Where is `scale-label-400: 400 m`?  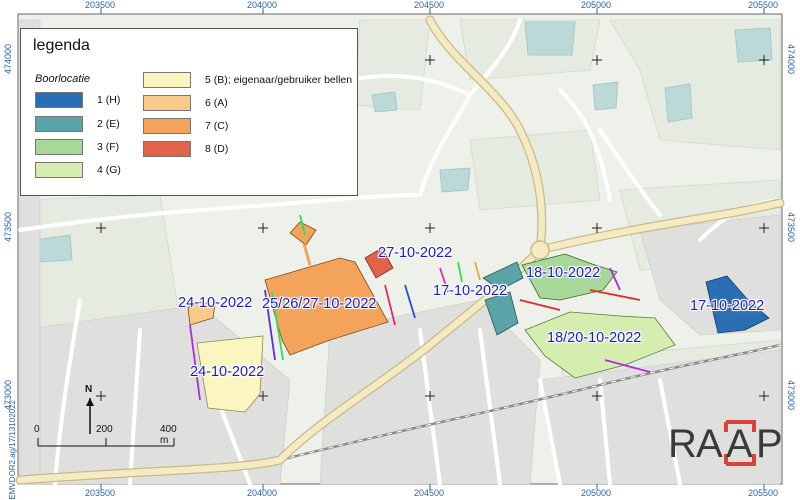 scale-label-400: 400 m is located at coordinates (168, 435).